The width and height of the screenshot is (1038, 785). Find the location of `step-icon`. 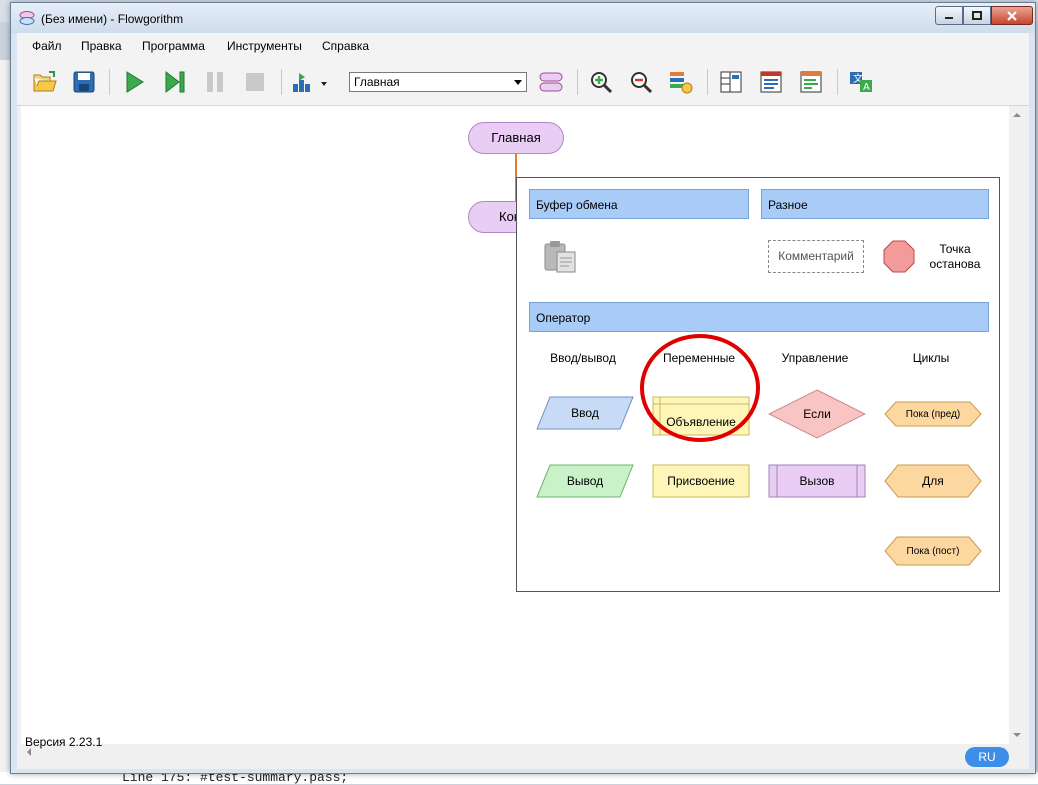

step-icon is located at coordinates (175, 82).